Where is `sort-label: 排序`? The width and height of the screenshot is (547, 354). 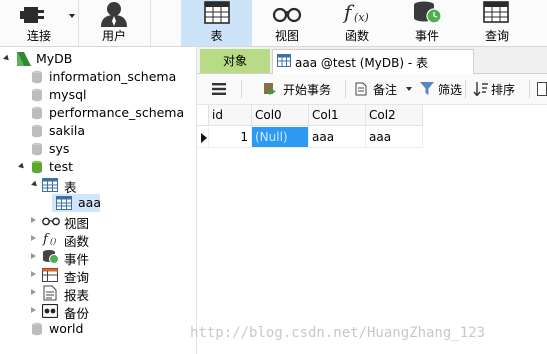 sort-label: 排序 is located at coordinates (503, 90).